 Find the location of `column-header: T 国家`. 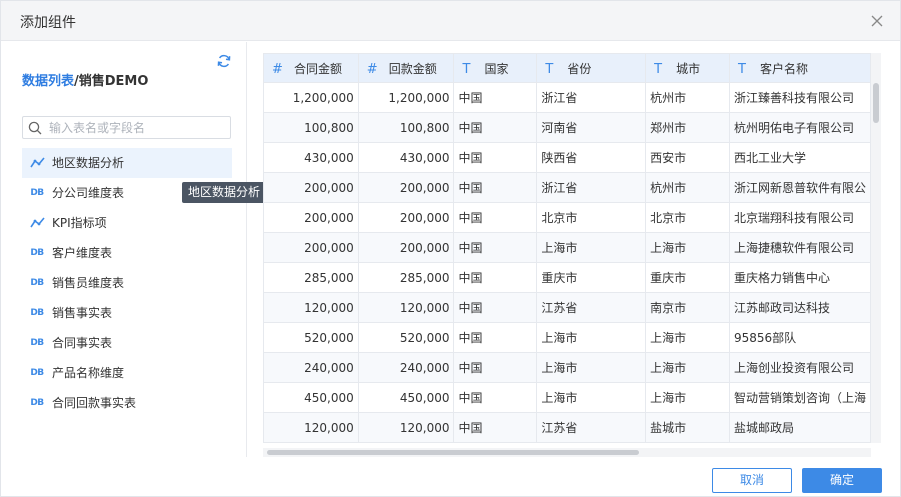

column-header: T 国家 is located at coordinates (495, 68).